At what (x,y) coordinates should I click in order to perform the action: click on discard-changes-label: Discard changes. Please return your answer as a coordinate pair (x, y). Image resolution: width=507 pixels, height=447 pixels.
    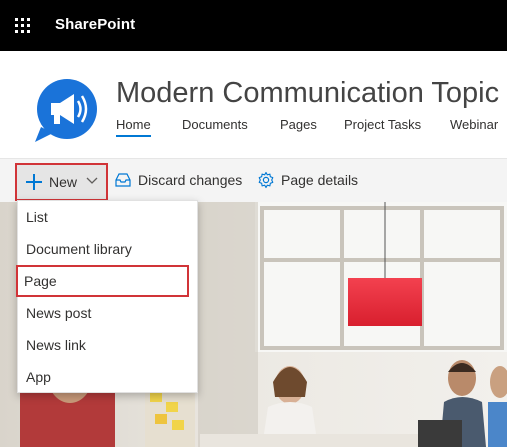
    Looking at the image, I should click on (190, 180).